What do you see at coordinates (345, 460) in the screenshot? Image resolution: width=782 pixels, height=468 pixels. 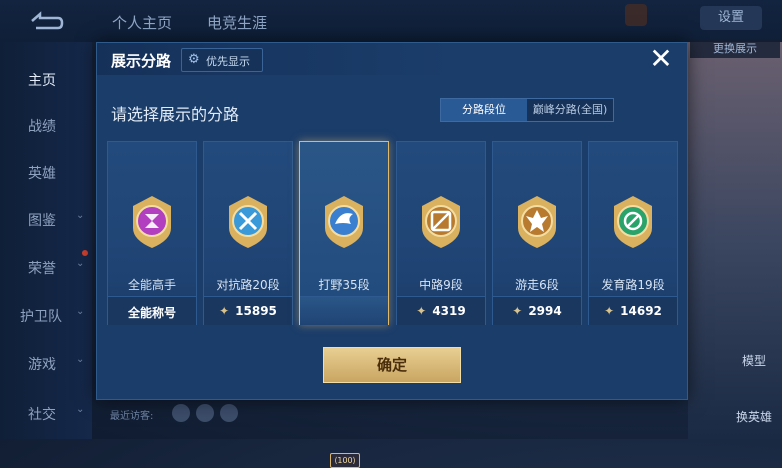 I see `star-badge: ⟨100⟩` at bounding box center [345, 460].